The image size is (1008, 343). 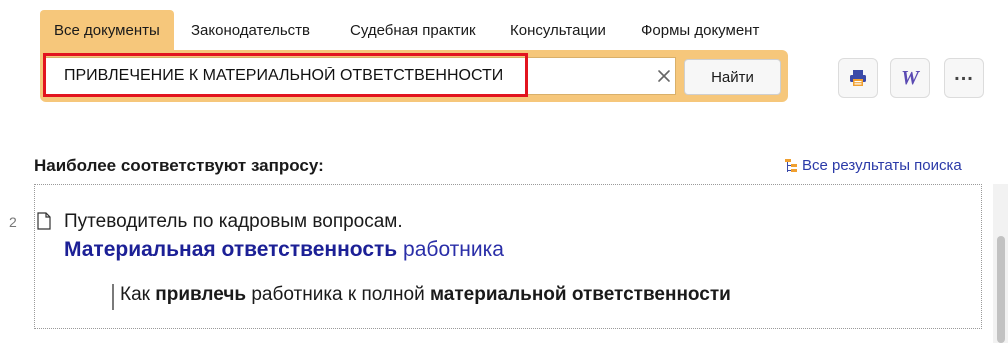 I want to click on tab-label: Формы документ, so click(x=700, y=30).